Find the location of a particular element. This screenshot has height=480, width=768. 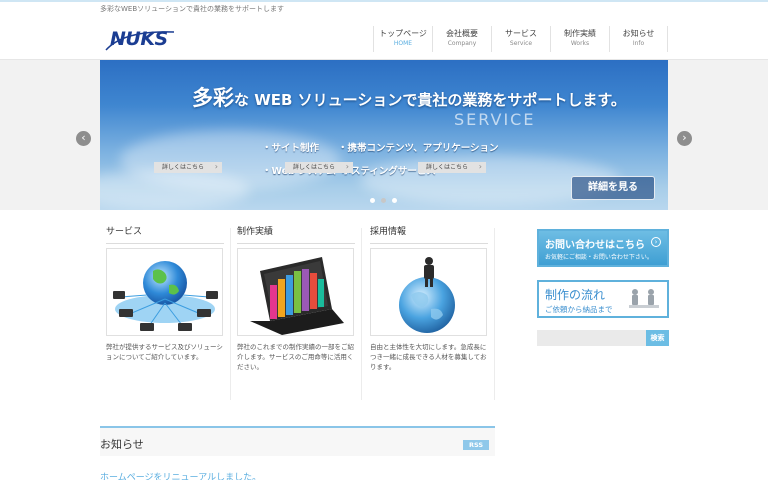

workflow-banner: 制作の流れ ご依頼から納品まで is located at coordinates (603, 299).